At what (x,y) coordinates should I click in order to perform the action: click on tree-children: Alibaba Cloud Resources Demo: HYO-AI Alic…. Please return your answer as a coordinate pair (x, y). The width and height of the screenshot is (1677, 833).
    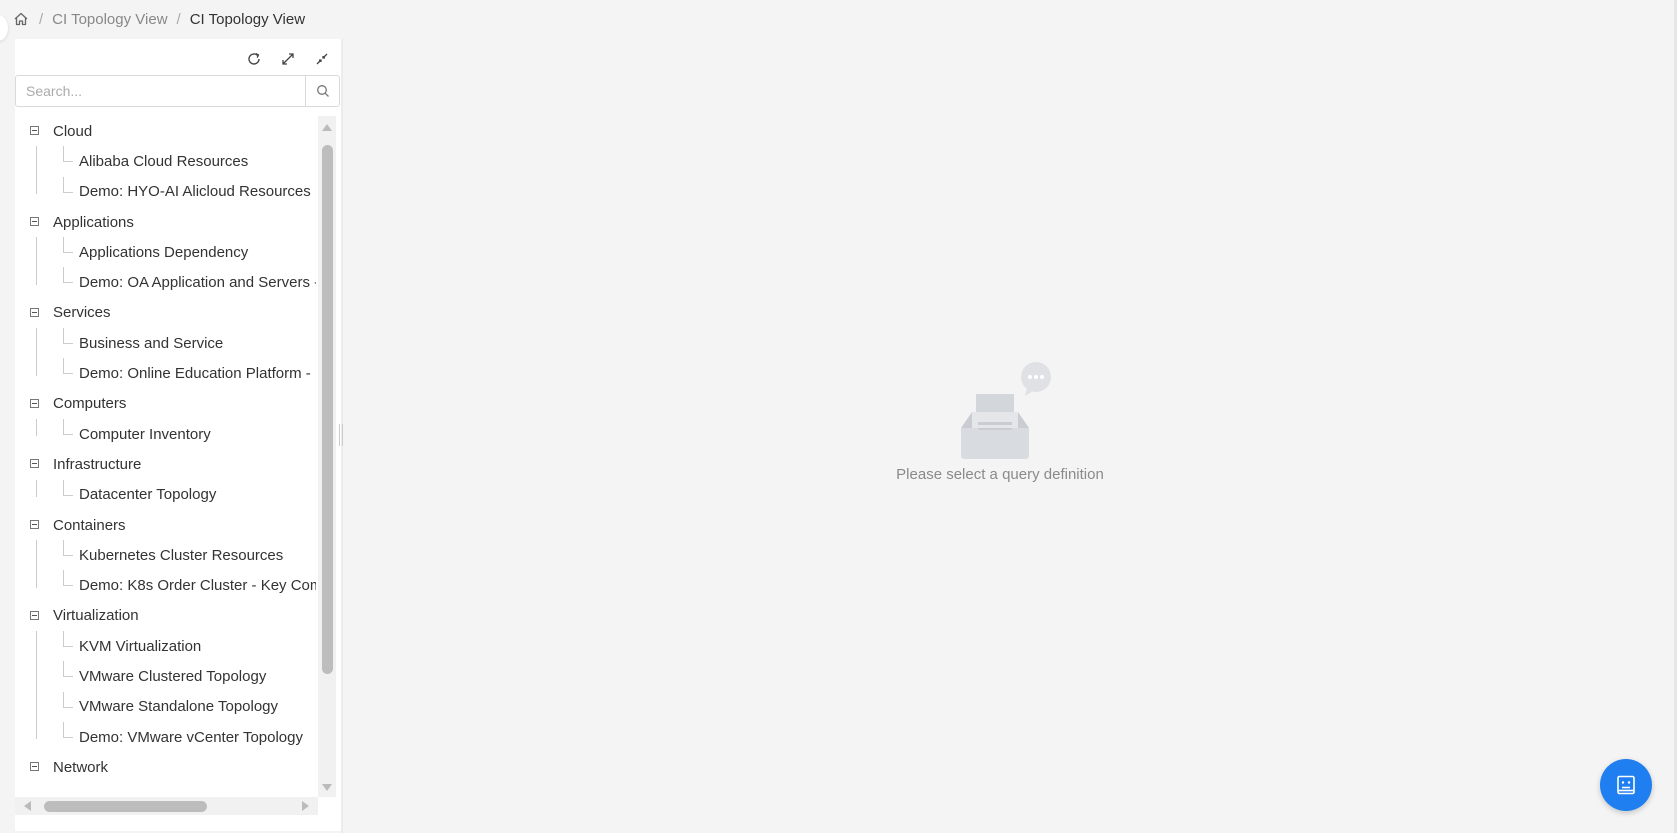
    Looking at the image, I should click on (165, 176).